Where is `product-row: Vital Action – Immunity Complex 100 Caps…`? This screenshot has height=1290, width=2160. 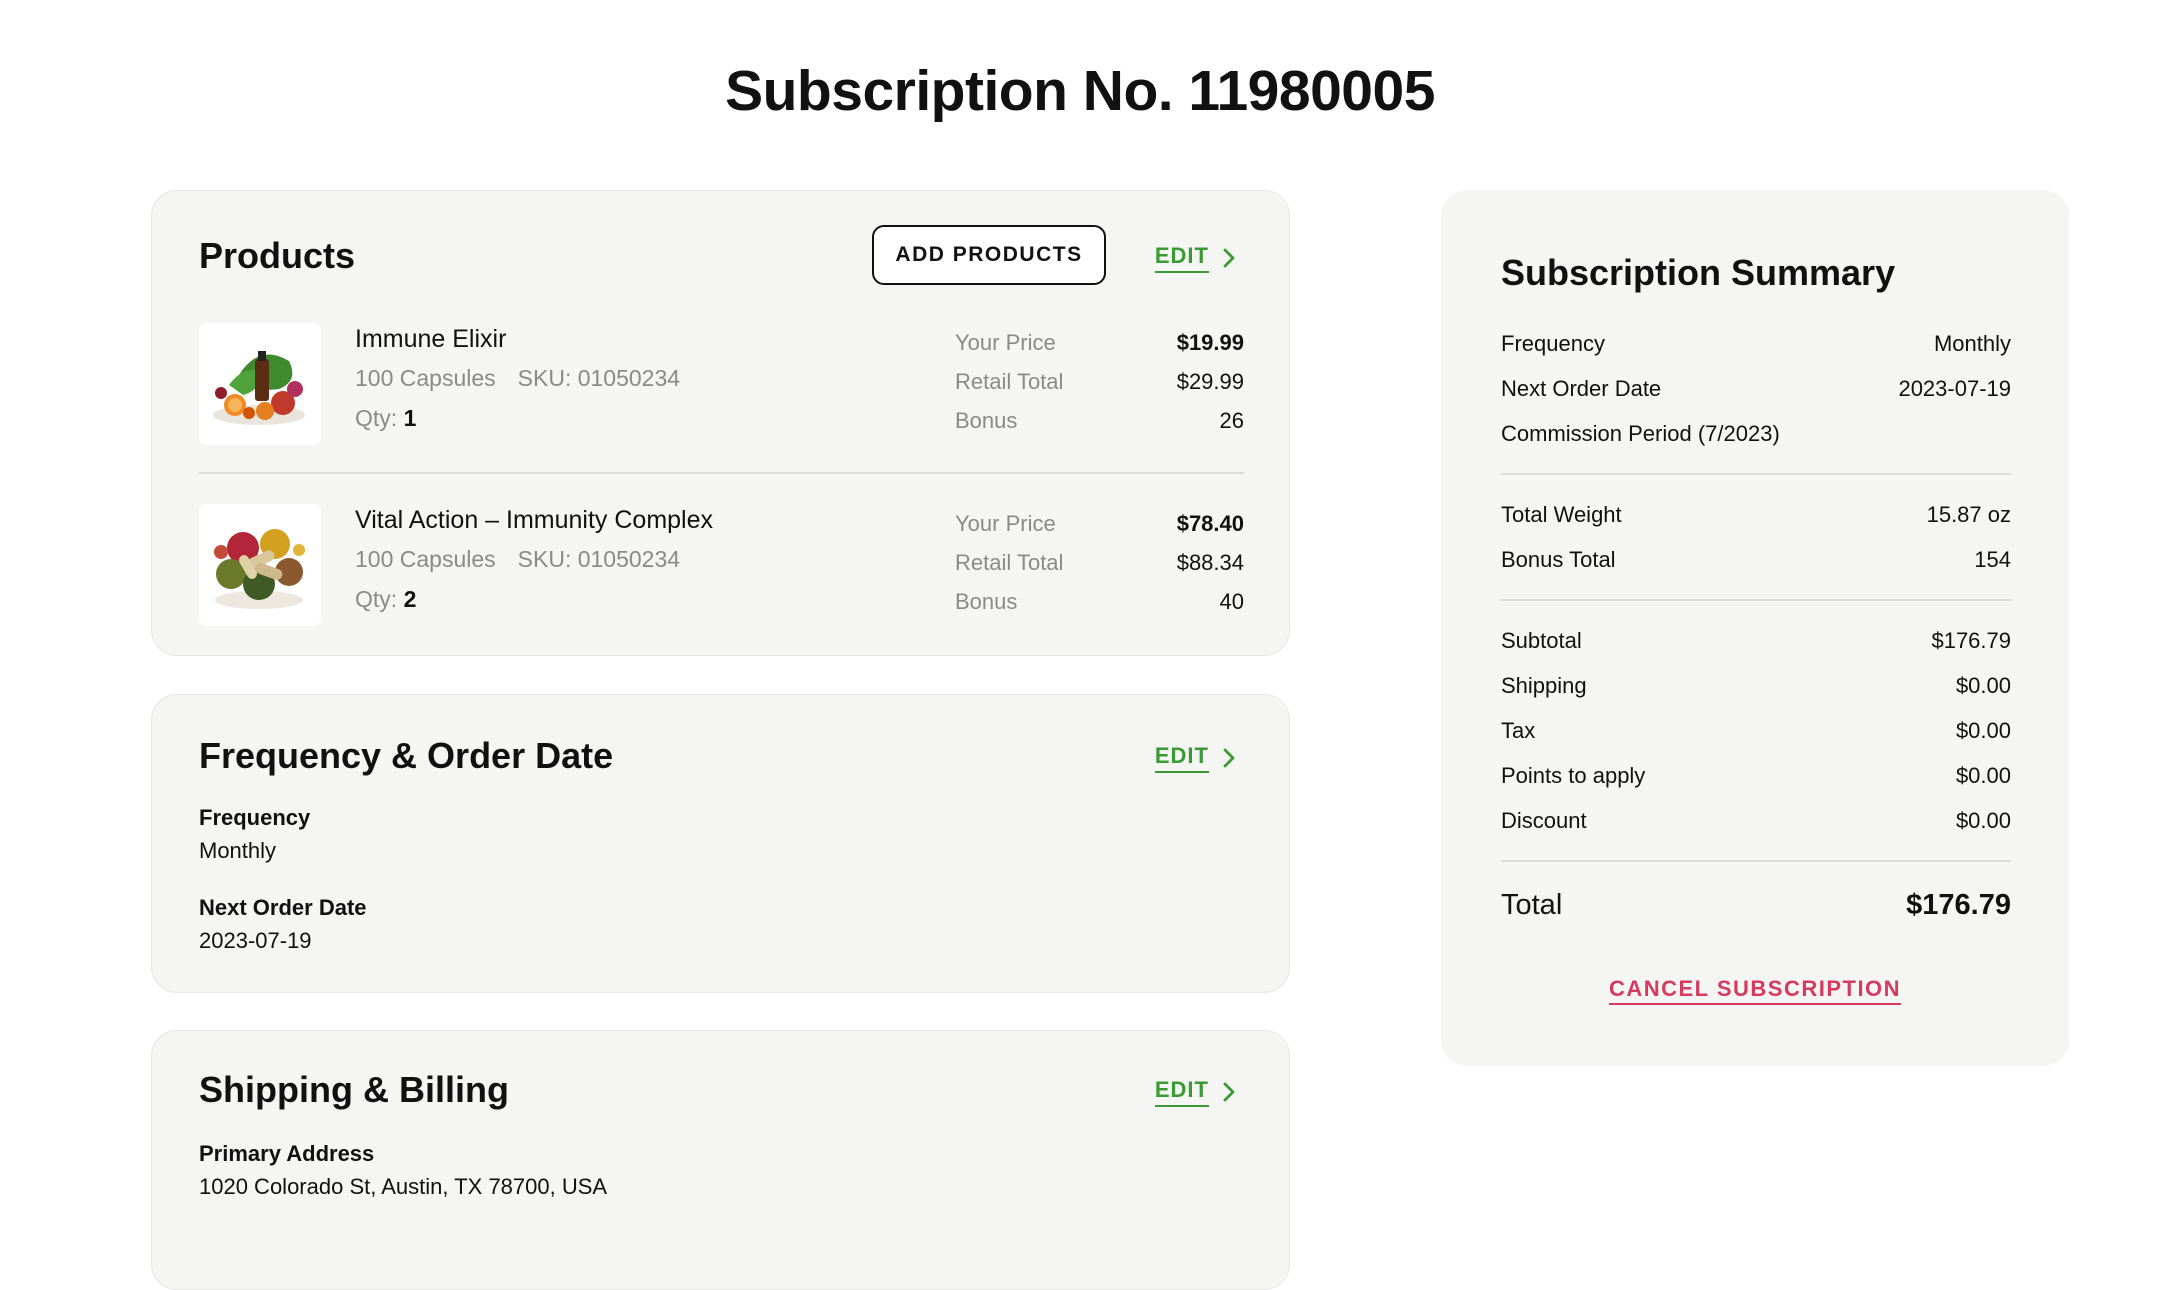
product-row: Vital Action – Immunity Complex 100 Caps… is located at coordinates (721, 566).